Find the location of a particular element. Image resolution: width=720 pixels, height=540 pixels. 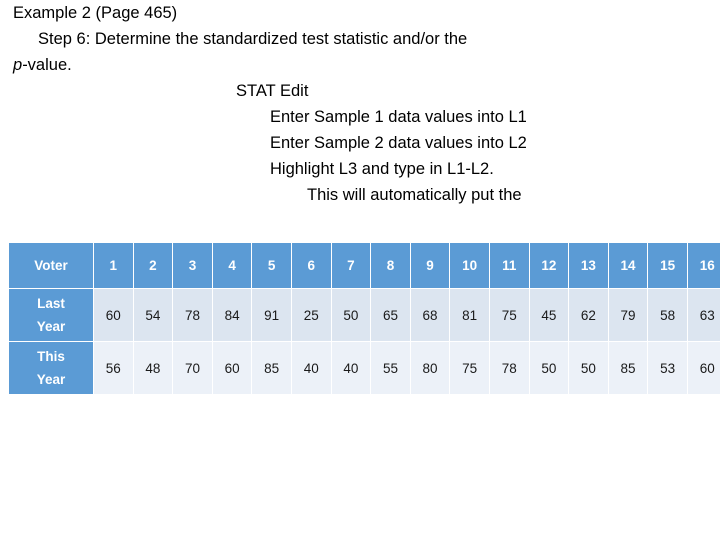

data-cell: 91 is located at coordinates (271, 315).